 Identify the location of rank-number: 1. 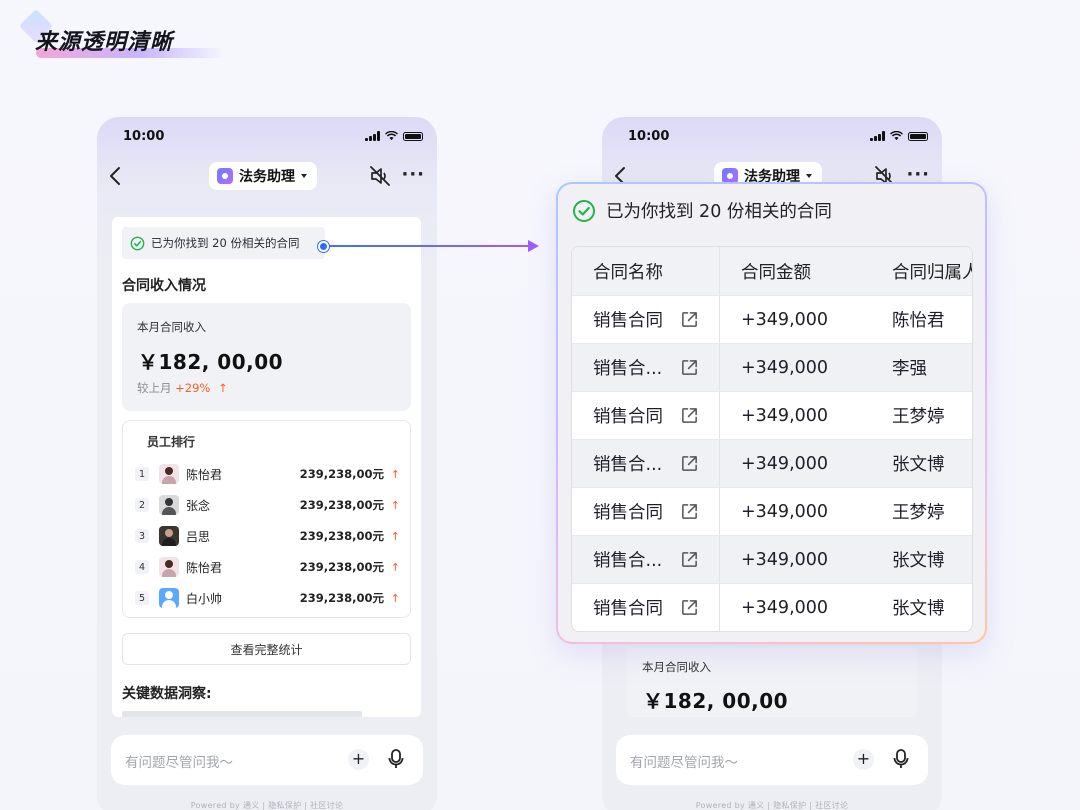
(142, 474).